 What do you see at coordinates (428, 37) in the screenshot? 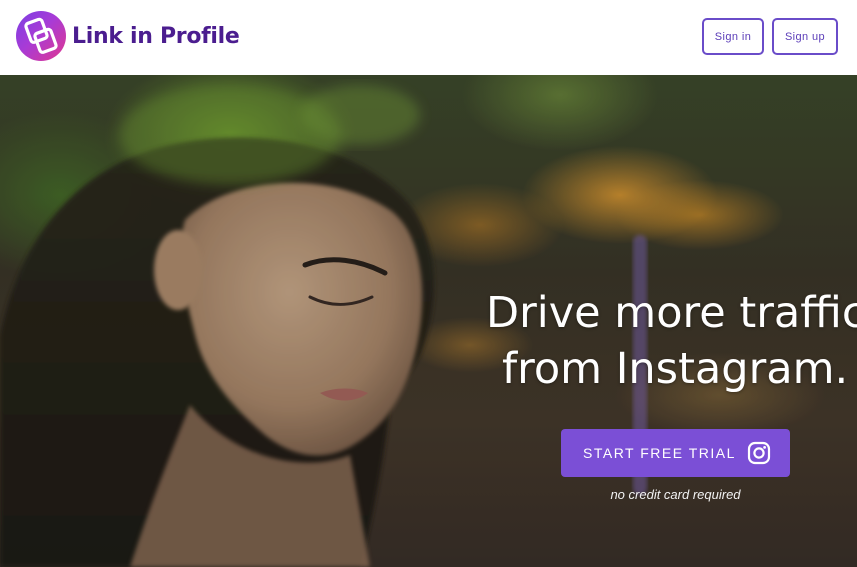
I see `site-header: Link in Profile Sign in Sign up` at bounding box center [428, 37].